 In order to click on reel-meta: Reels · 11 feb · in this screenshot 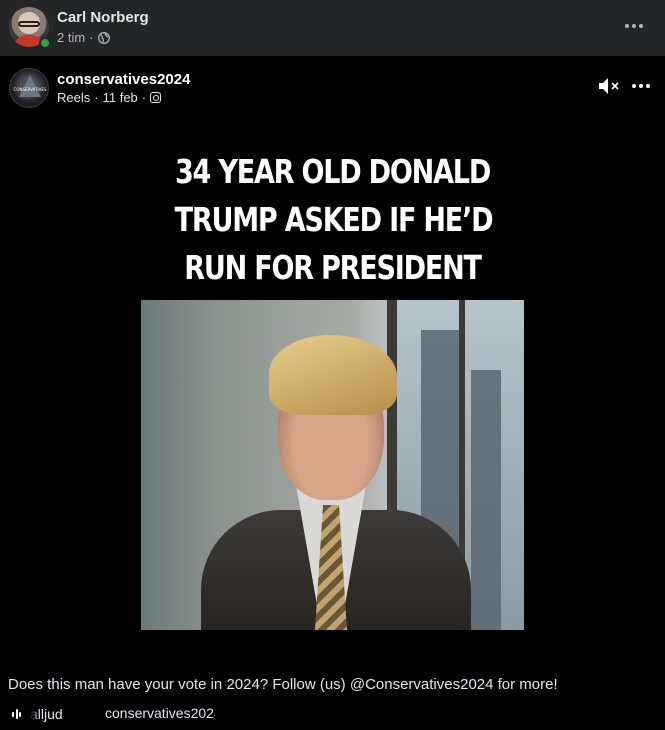, I will do `click(109, 97)`.